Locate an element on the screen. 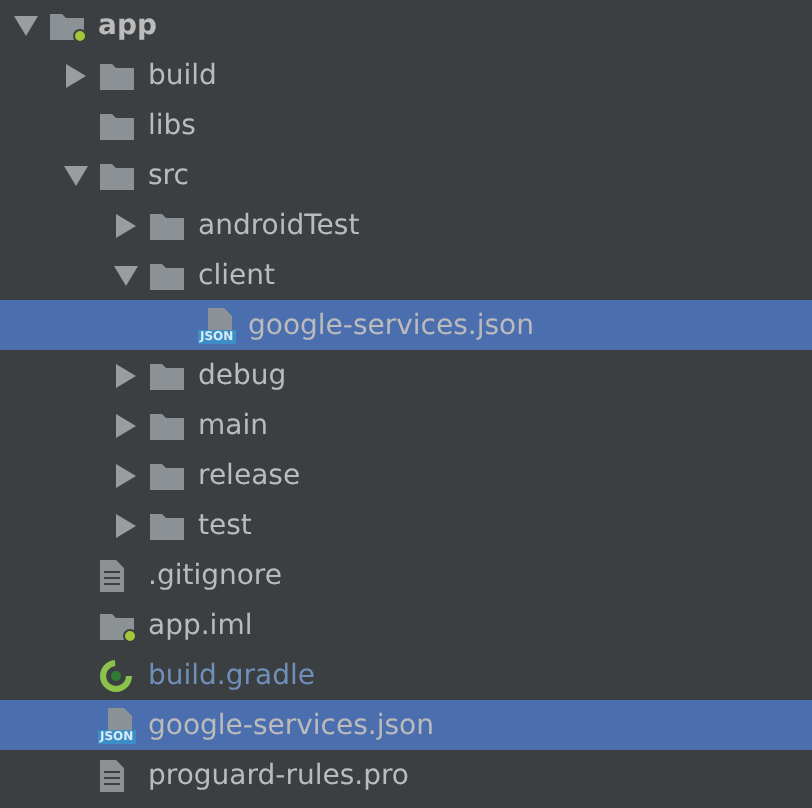 The height and width of the screenshot is (808, 812). tree-row: libs is located at coordinates (406, 125).